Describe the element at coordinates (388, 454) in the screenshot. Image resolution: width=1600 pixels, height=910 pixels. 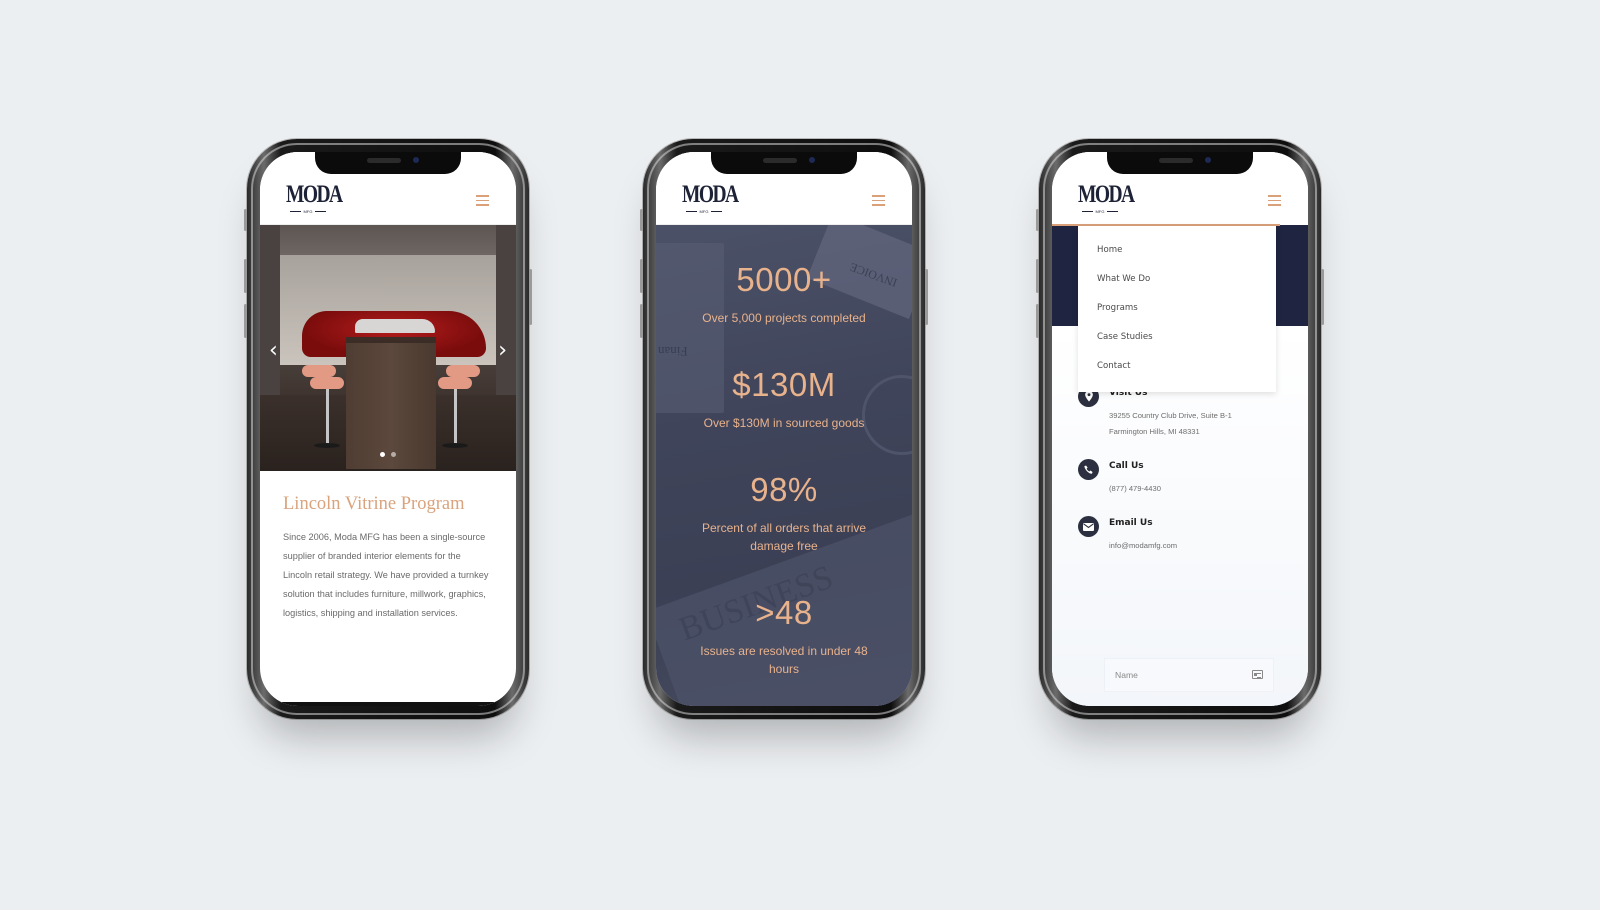
I see `slider-dots` at that location.